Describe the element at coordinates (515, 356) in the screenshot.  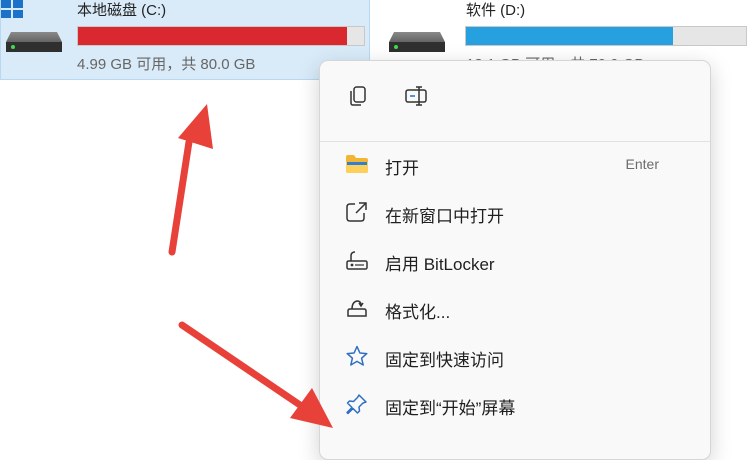
I see `menu-item-pin-quick-access: 固定到快速访问` at that location.